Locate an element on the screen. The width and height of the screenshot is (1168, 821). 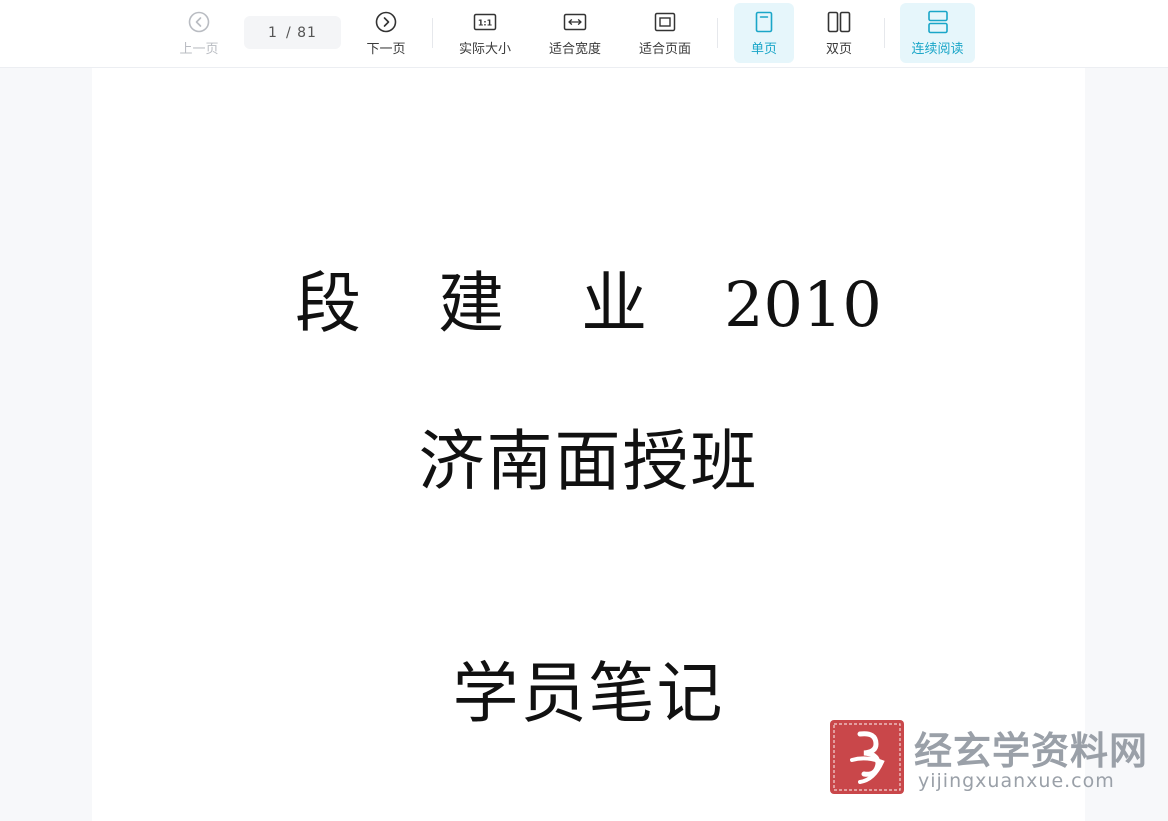
fit-page-label: 适合页面 is located at coordinates (664, 49).